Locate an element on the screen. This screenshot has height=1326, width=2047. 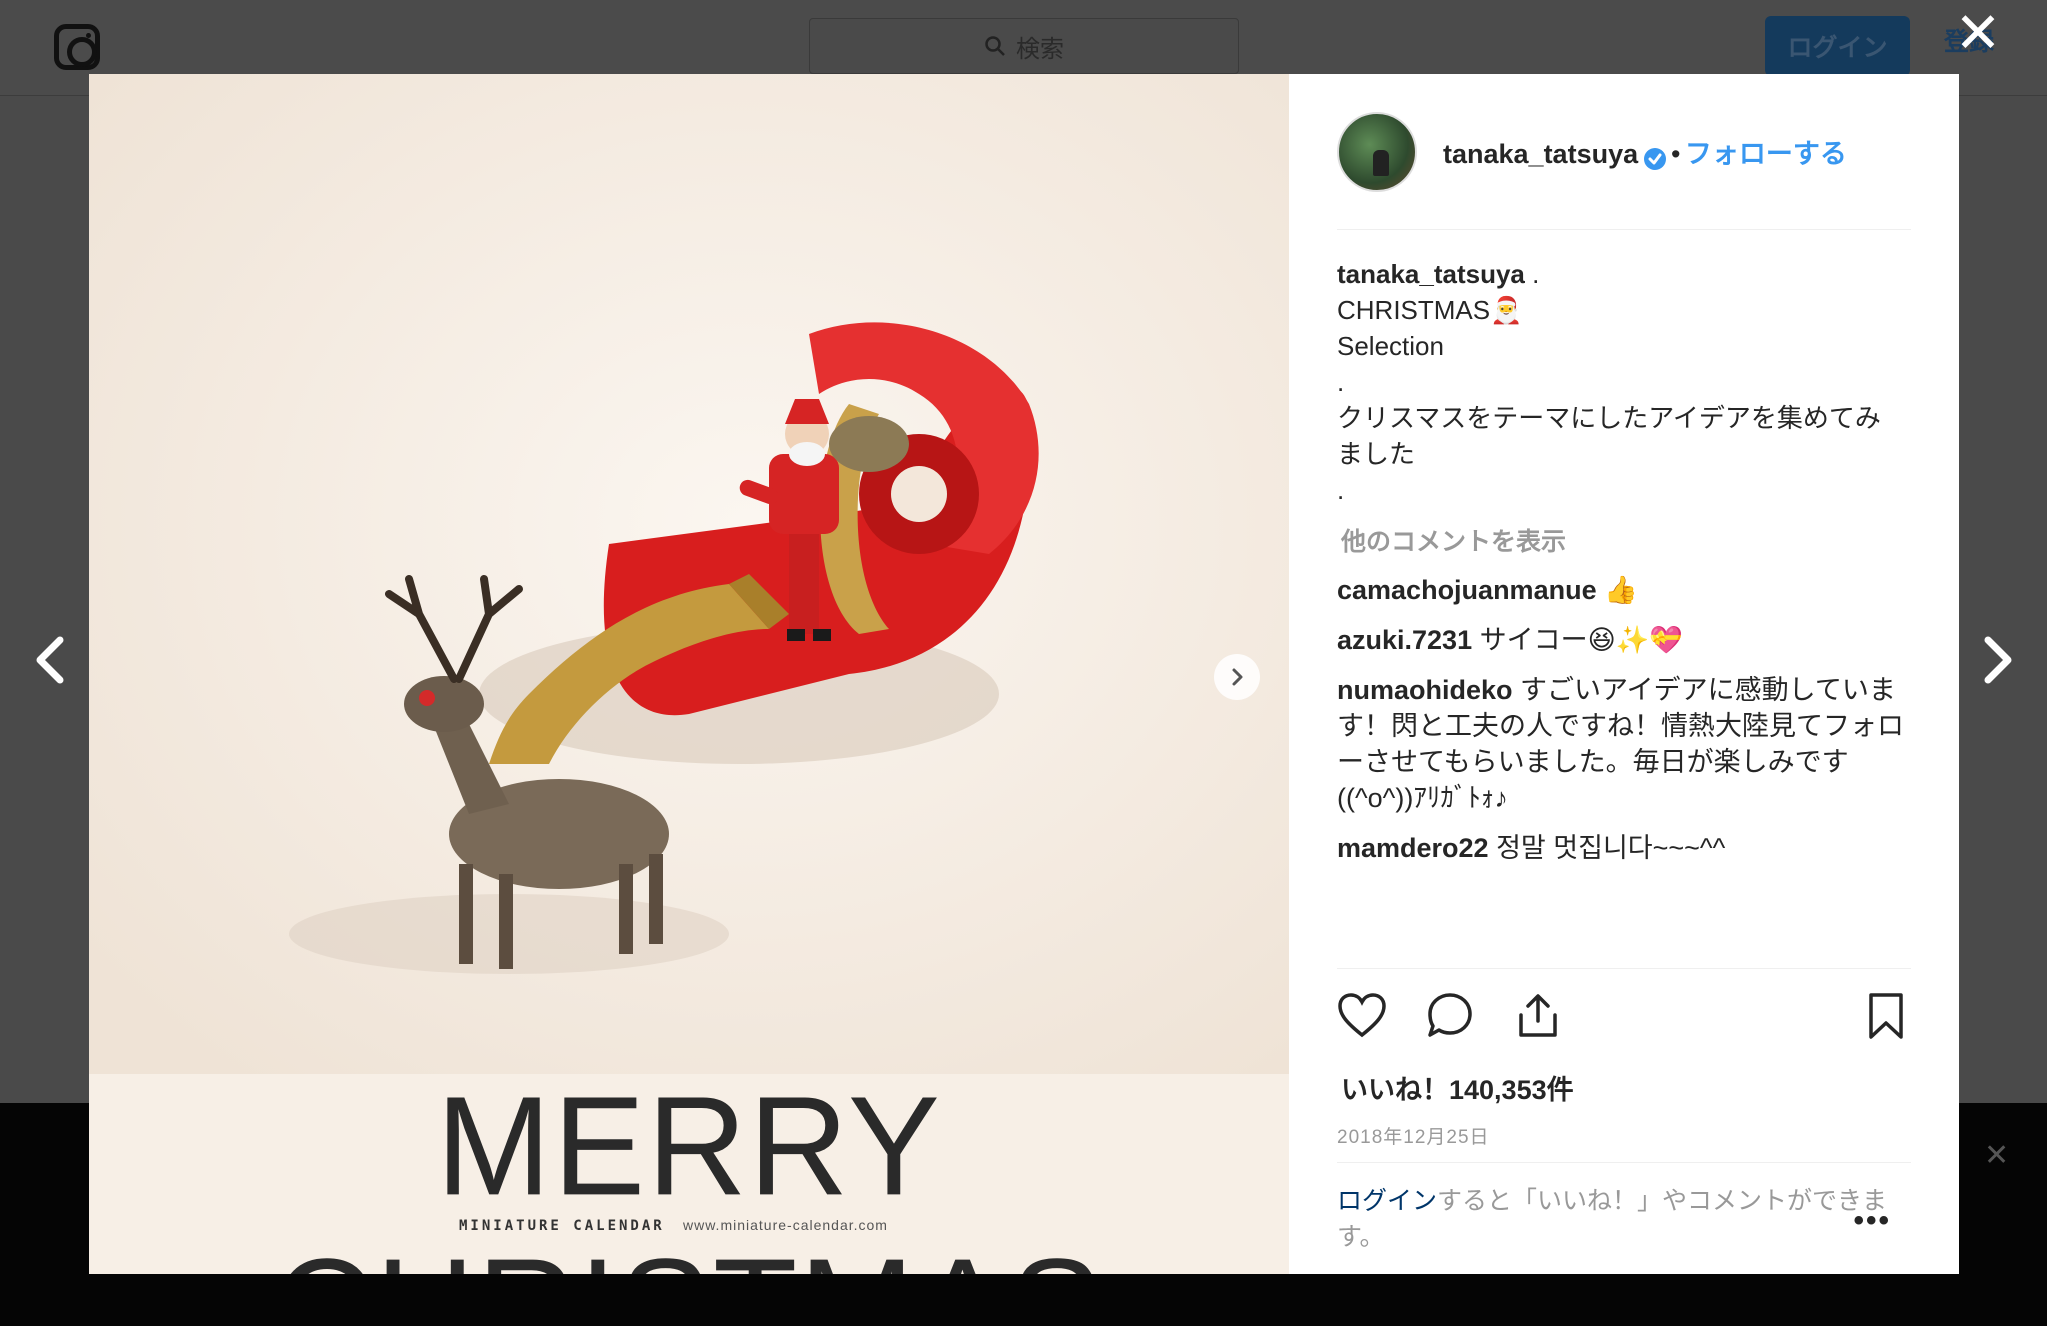
comment-text: 👍 is located at coordinates (1617, 590).